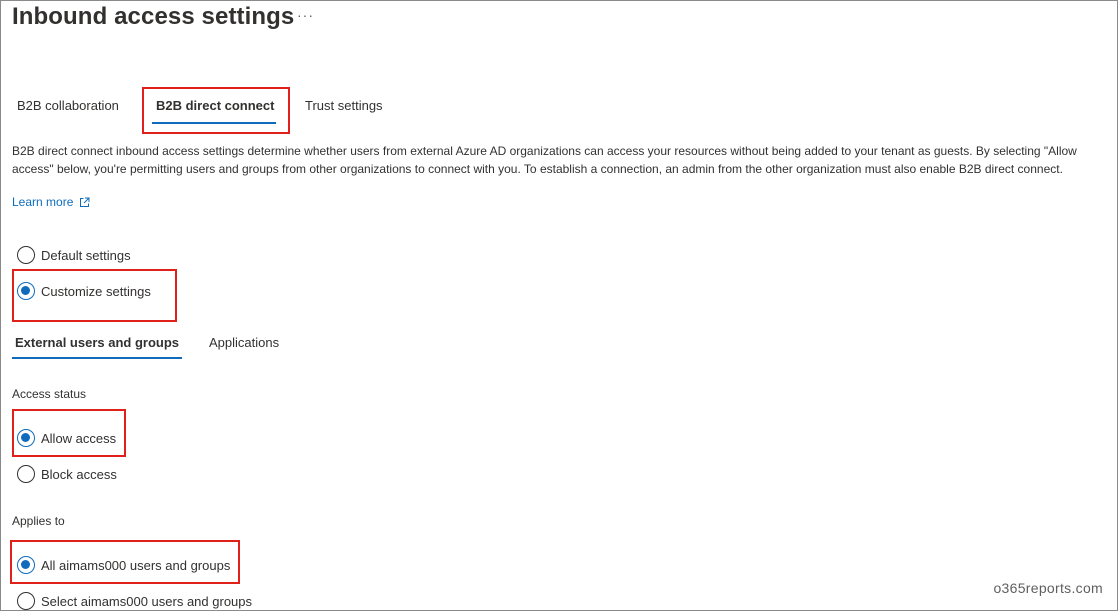  I want to click on radio-select-users-and-groups: Select aimams000 users and groups, so click(134, 601).